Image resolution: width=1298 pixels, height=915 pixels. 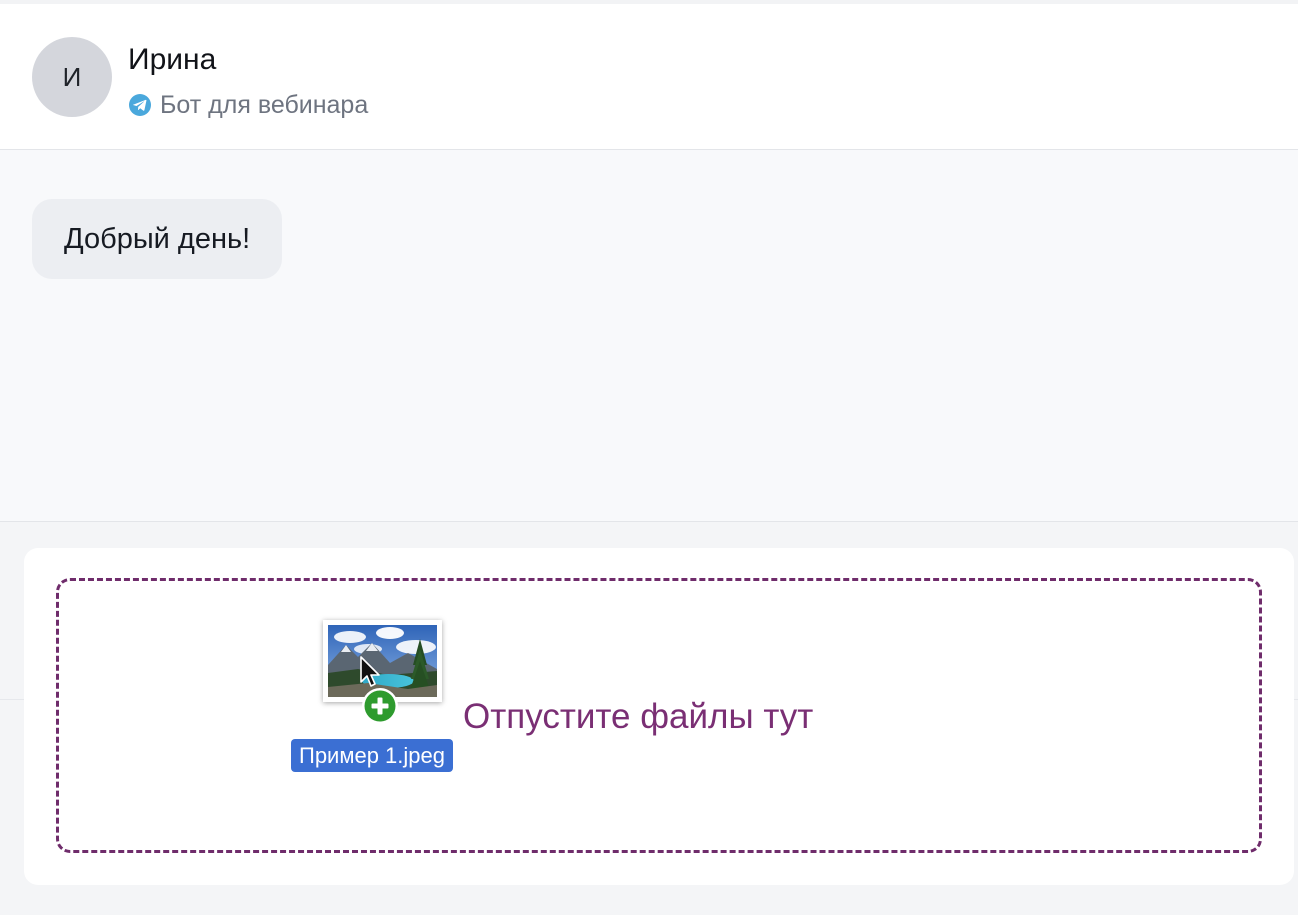 I want to click on message-bubble: Добрый день!, so click(x=157, y=239).